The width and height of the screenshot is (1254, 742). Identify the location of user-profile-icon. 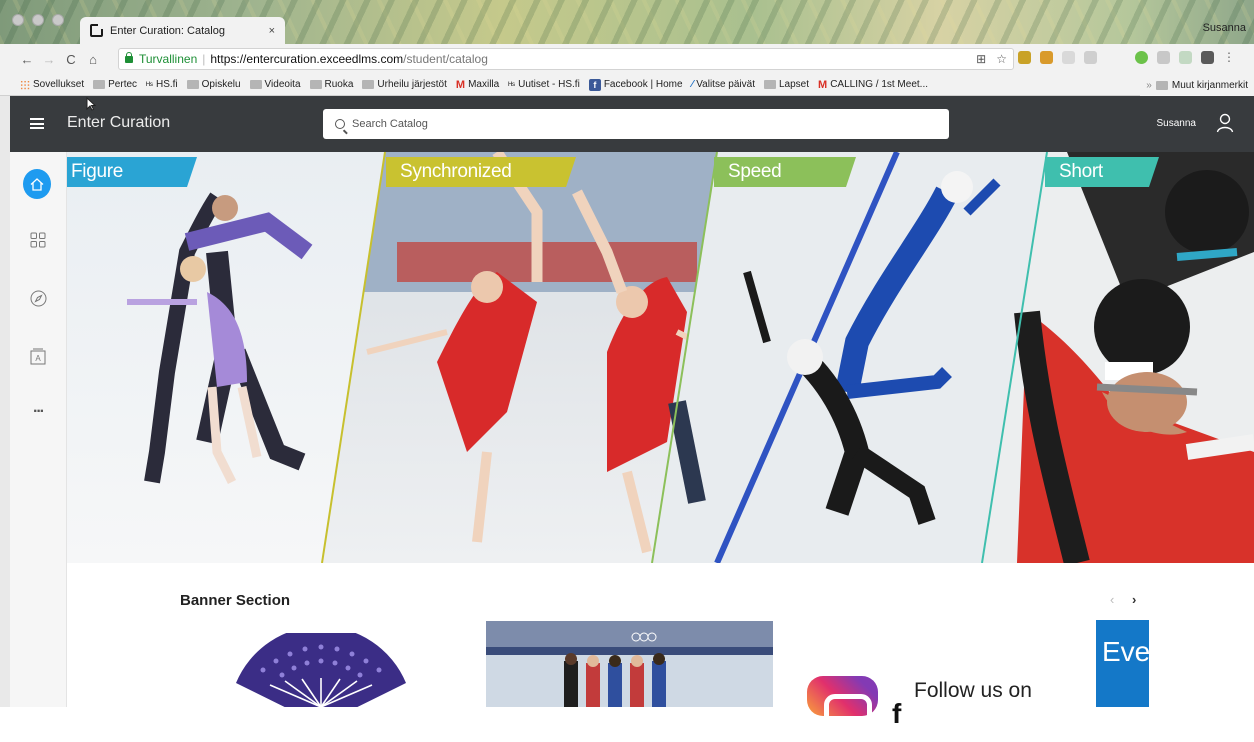
(1225, 123).